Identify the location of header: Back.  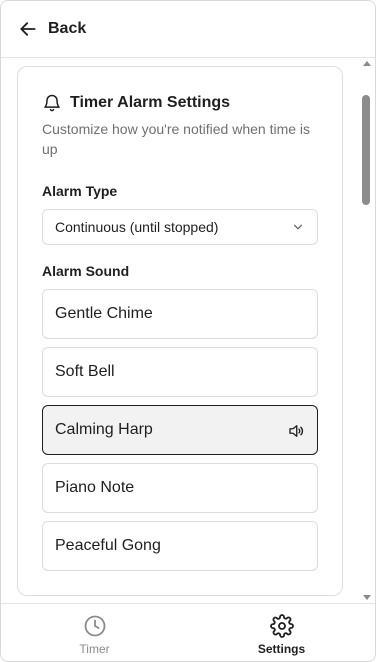
(188, 29).